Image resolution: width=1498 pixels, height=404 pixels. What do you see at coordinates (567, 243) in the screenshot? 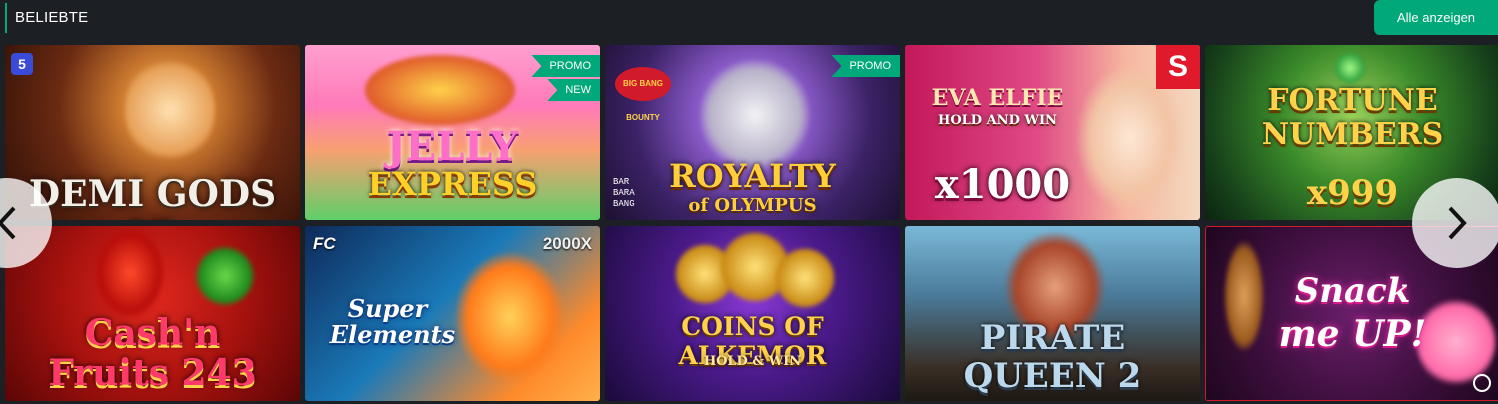
I see `max-win-tag: 2000X` at bounding box center [567, 243].